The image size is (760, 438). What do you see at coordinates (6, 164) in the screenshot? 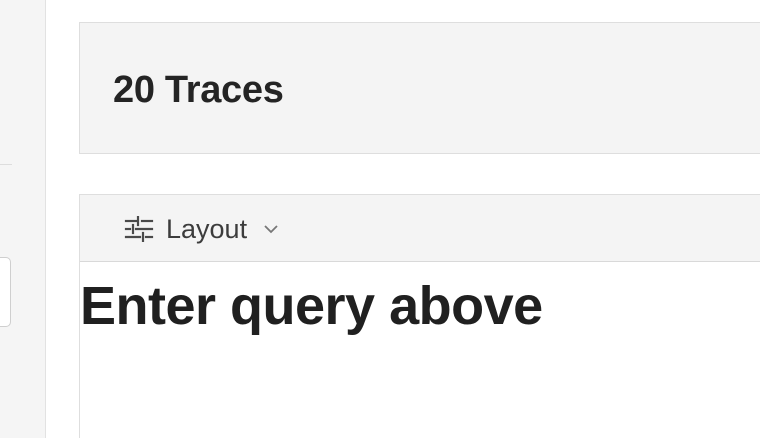
I see `sidebar-divider` at bounding box center [6, 164].